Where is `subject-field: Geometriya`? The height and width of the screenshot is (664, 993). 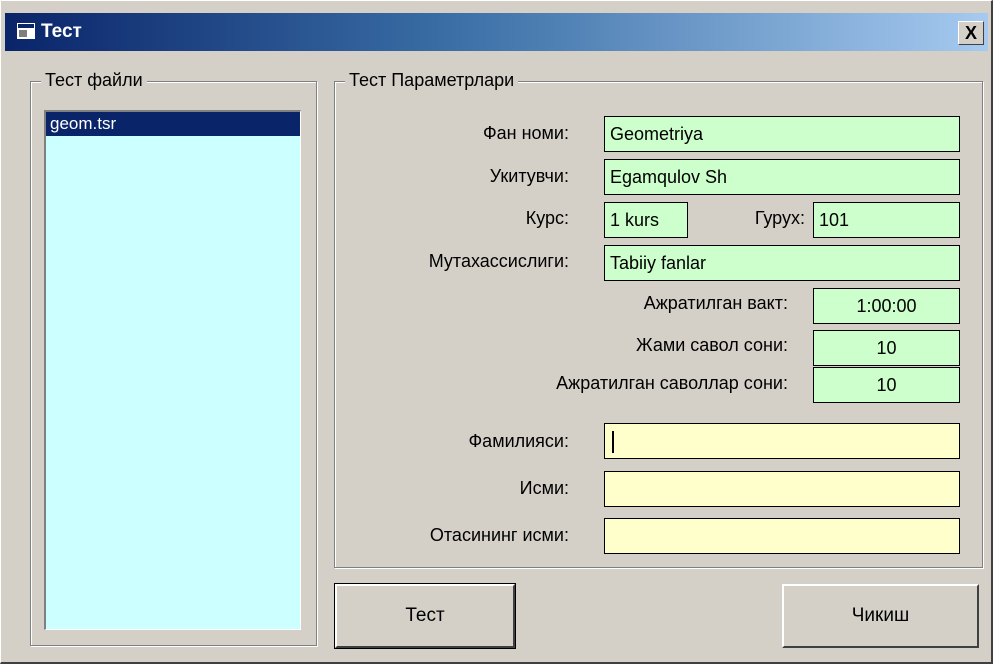 subject-field: Geometriya is located at coordinates (782, 134).